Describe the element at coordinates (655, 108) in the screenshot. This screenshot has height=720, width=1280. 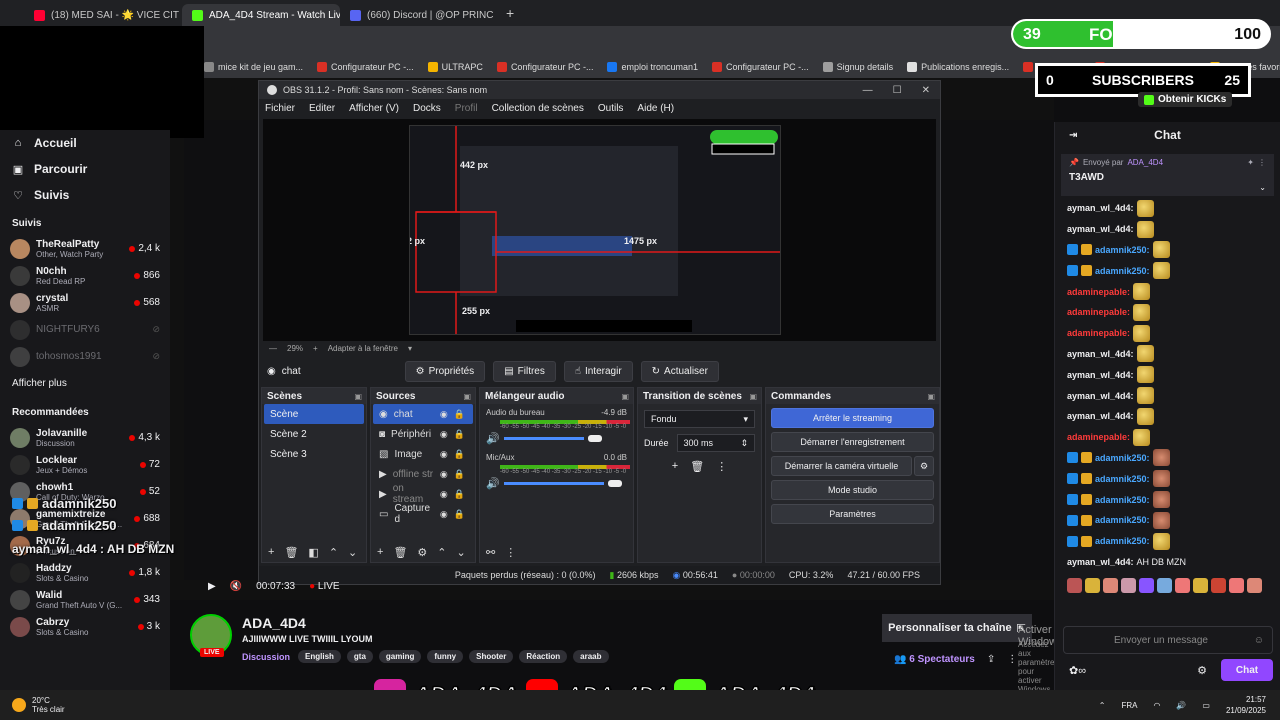
I see `obs-menu-item: Aide (H)` at that location.